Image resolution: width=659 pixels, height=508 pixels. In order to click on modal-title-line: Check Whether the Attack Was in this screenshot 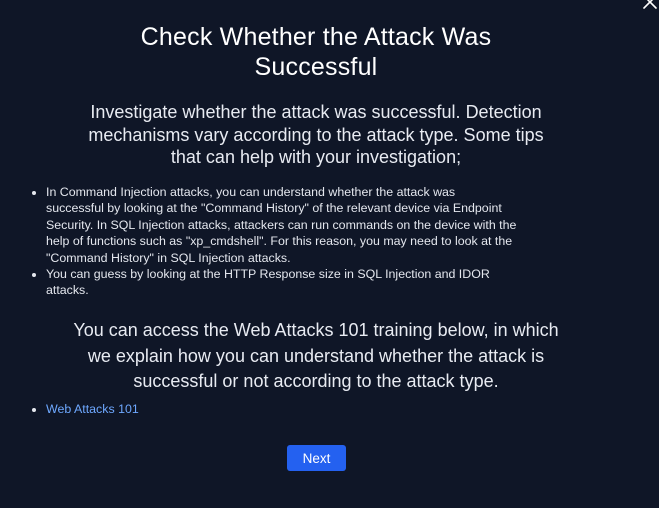, I will do `click(316, 37)`.